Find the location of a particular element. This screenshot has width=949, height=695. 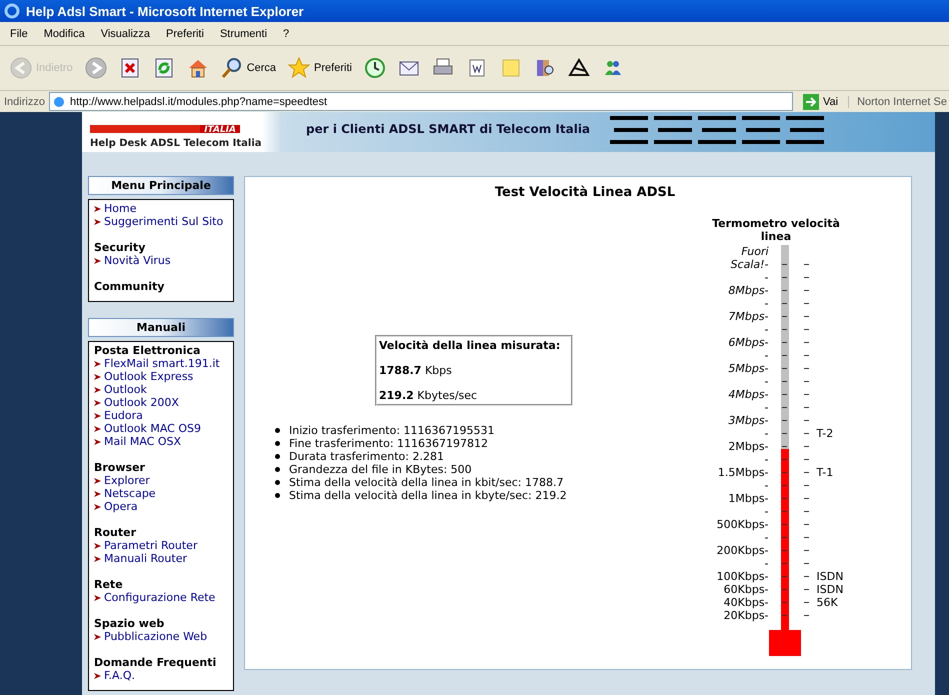

menu-item: Visualizza is located at coordinates (125, 34).